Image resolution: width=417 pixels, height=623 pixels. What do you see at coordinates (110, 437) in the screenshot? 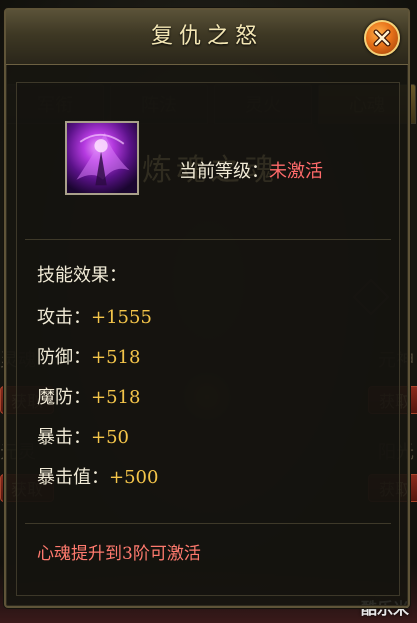
I see `effect-value: +50` at bounding box center [110, 437].